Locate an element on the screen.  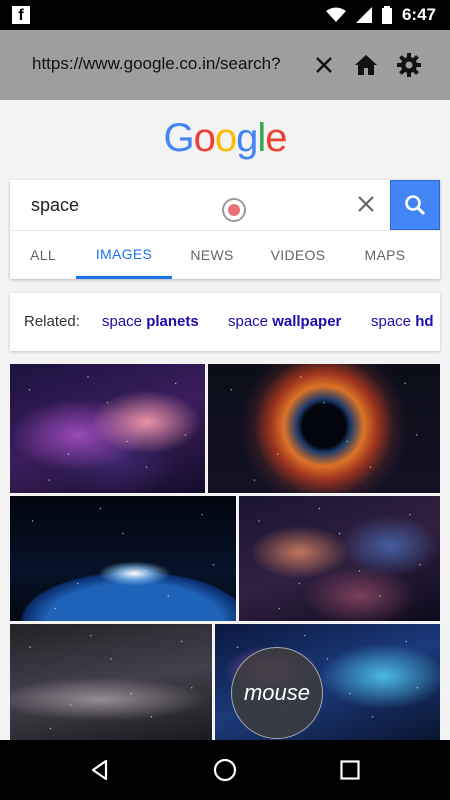
recents-icon is located at coordinates (350, 770).